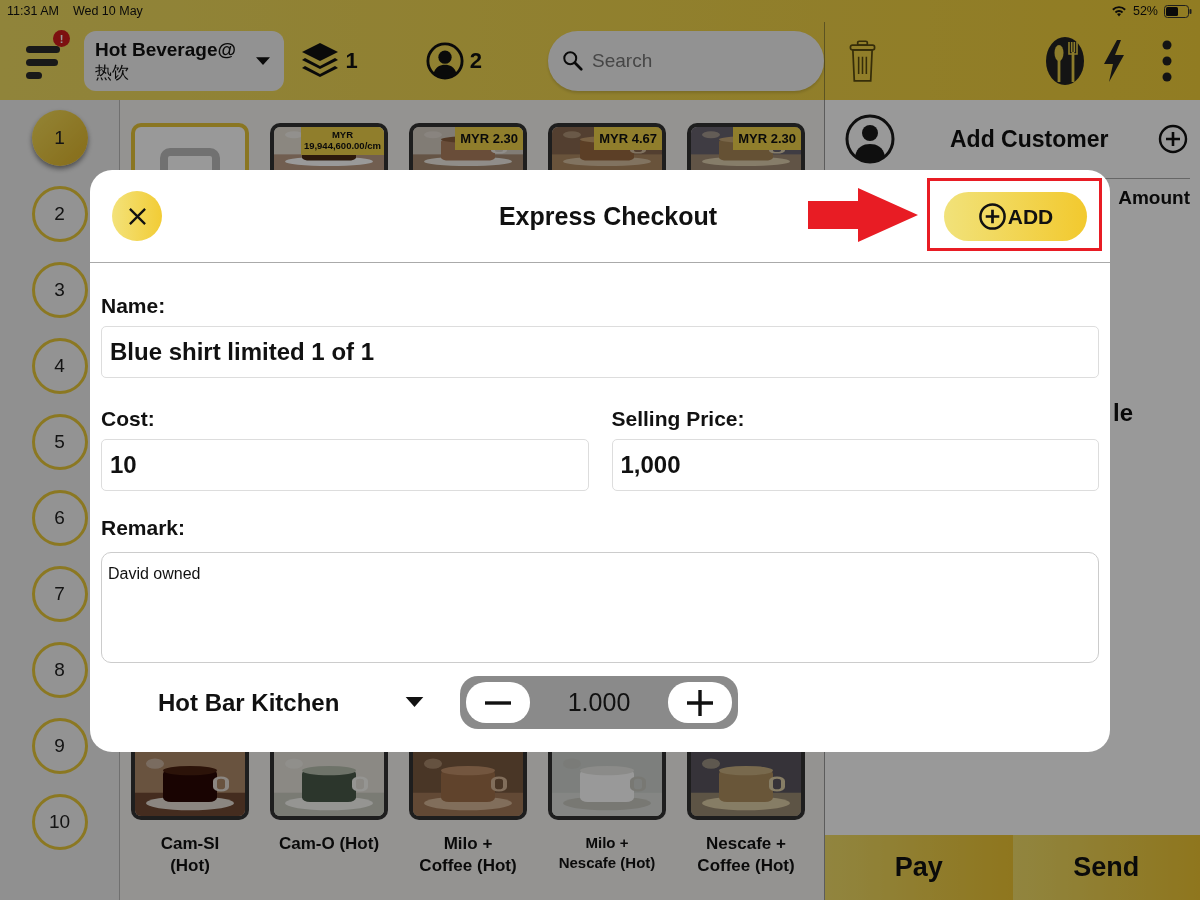  I want to click on avatar-icon, so click(870, 139).